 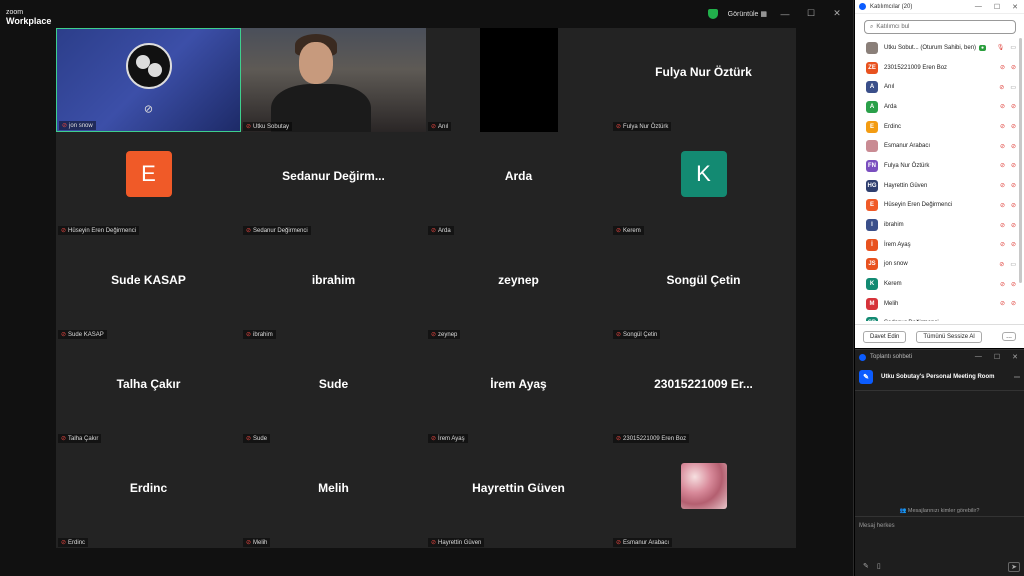 I want to click on tile-label-text: Utku Sobutay, so click(x=271, y=126).